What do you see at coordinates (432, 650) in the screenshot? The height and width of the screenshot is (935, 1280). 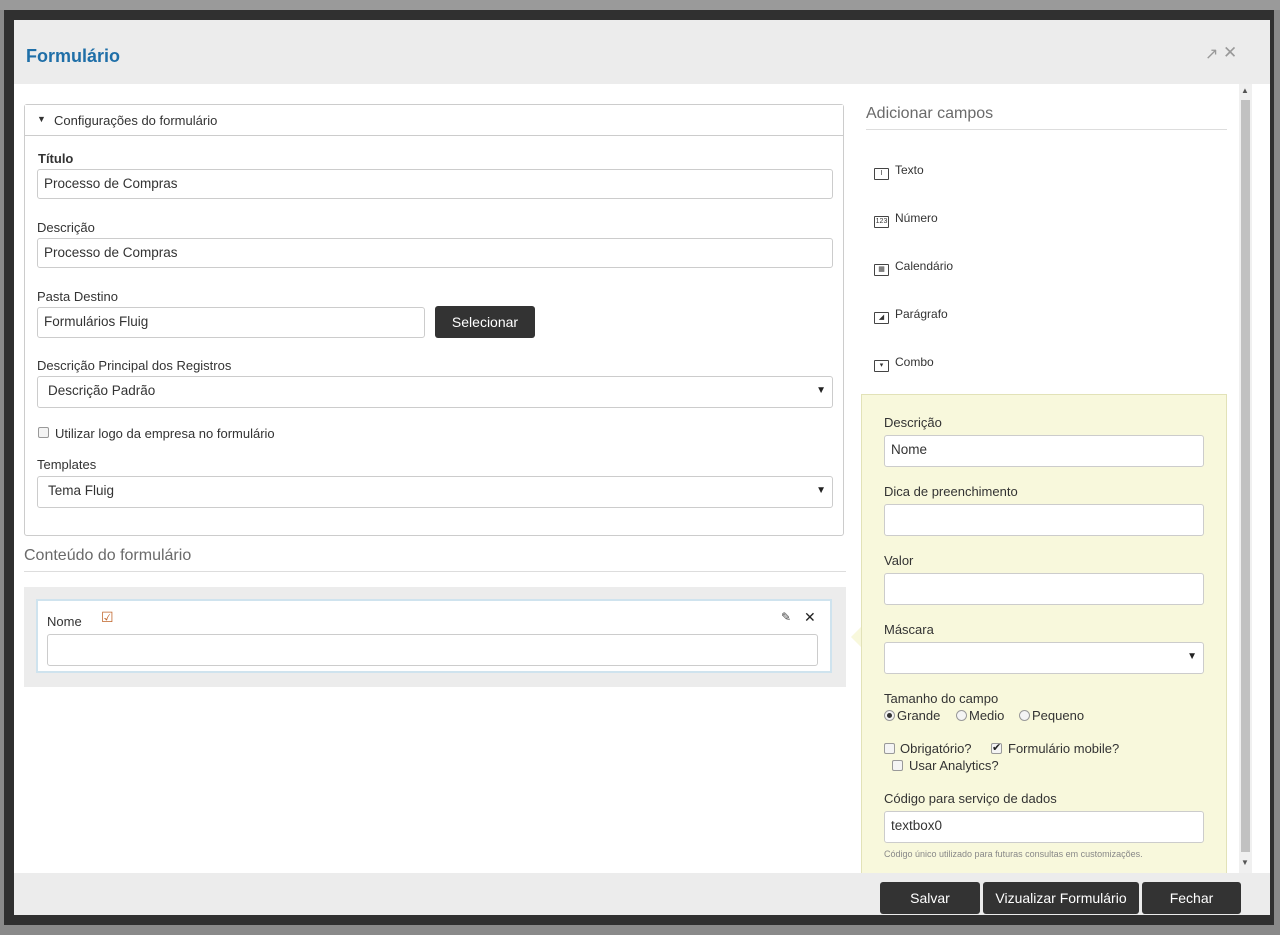 I see `field-preview-input` at bounding box center [432, 650].